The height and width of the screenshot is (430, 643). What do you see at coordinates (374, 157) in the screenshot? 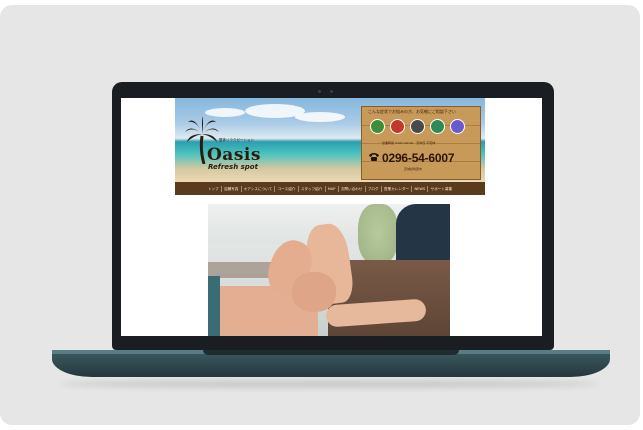
I see `phone-icon` at bounding box center [374, 157].